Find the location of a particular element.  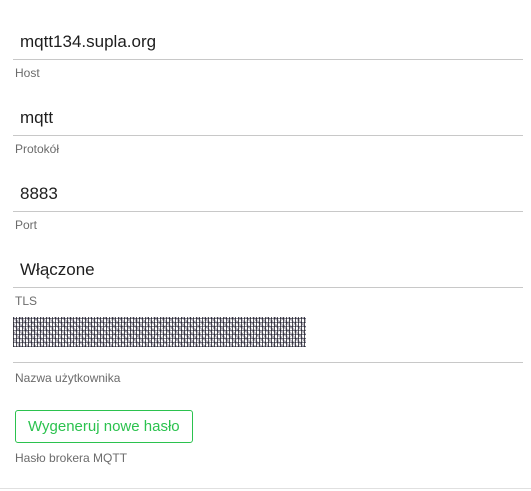

host-field: mqtt134.supla.org Host is located at coordinates (268, 52).